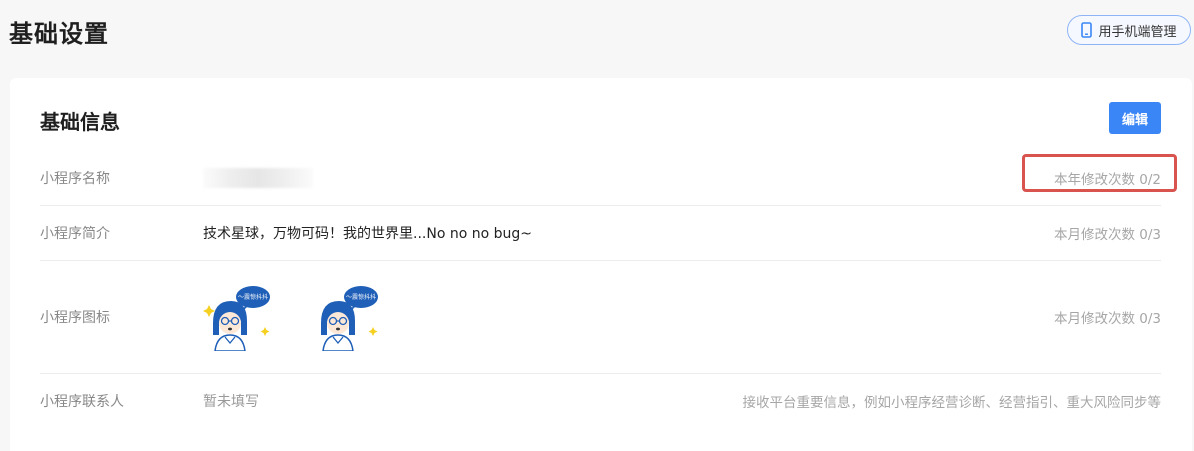 Image resolution: width=1194 pixels, height=451 pixels. Describe the element at coordinates (75, 234) in the screenshot. I see `row-label: 小程序简介` at that location.